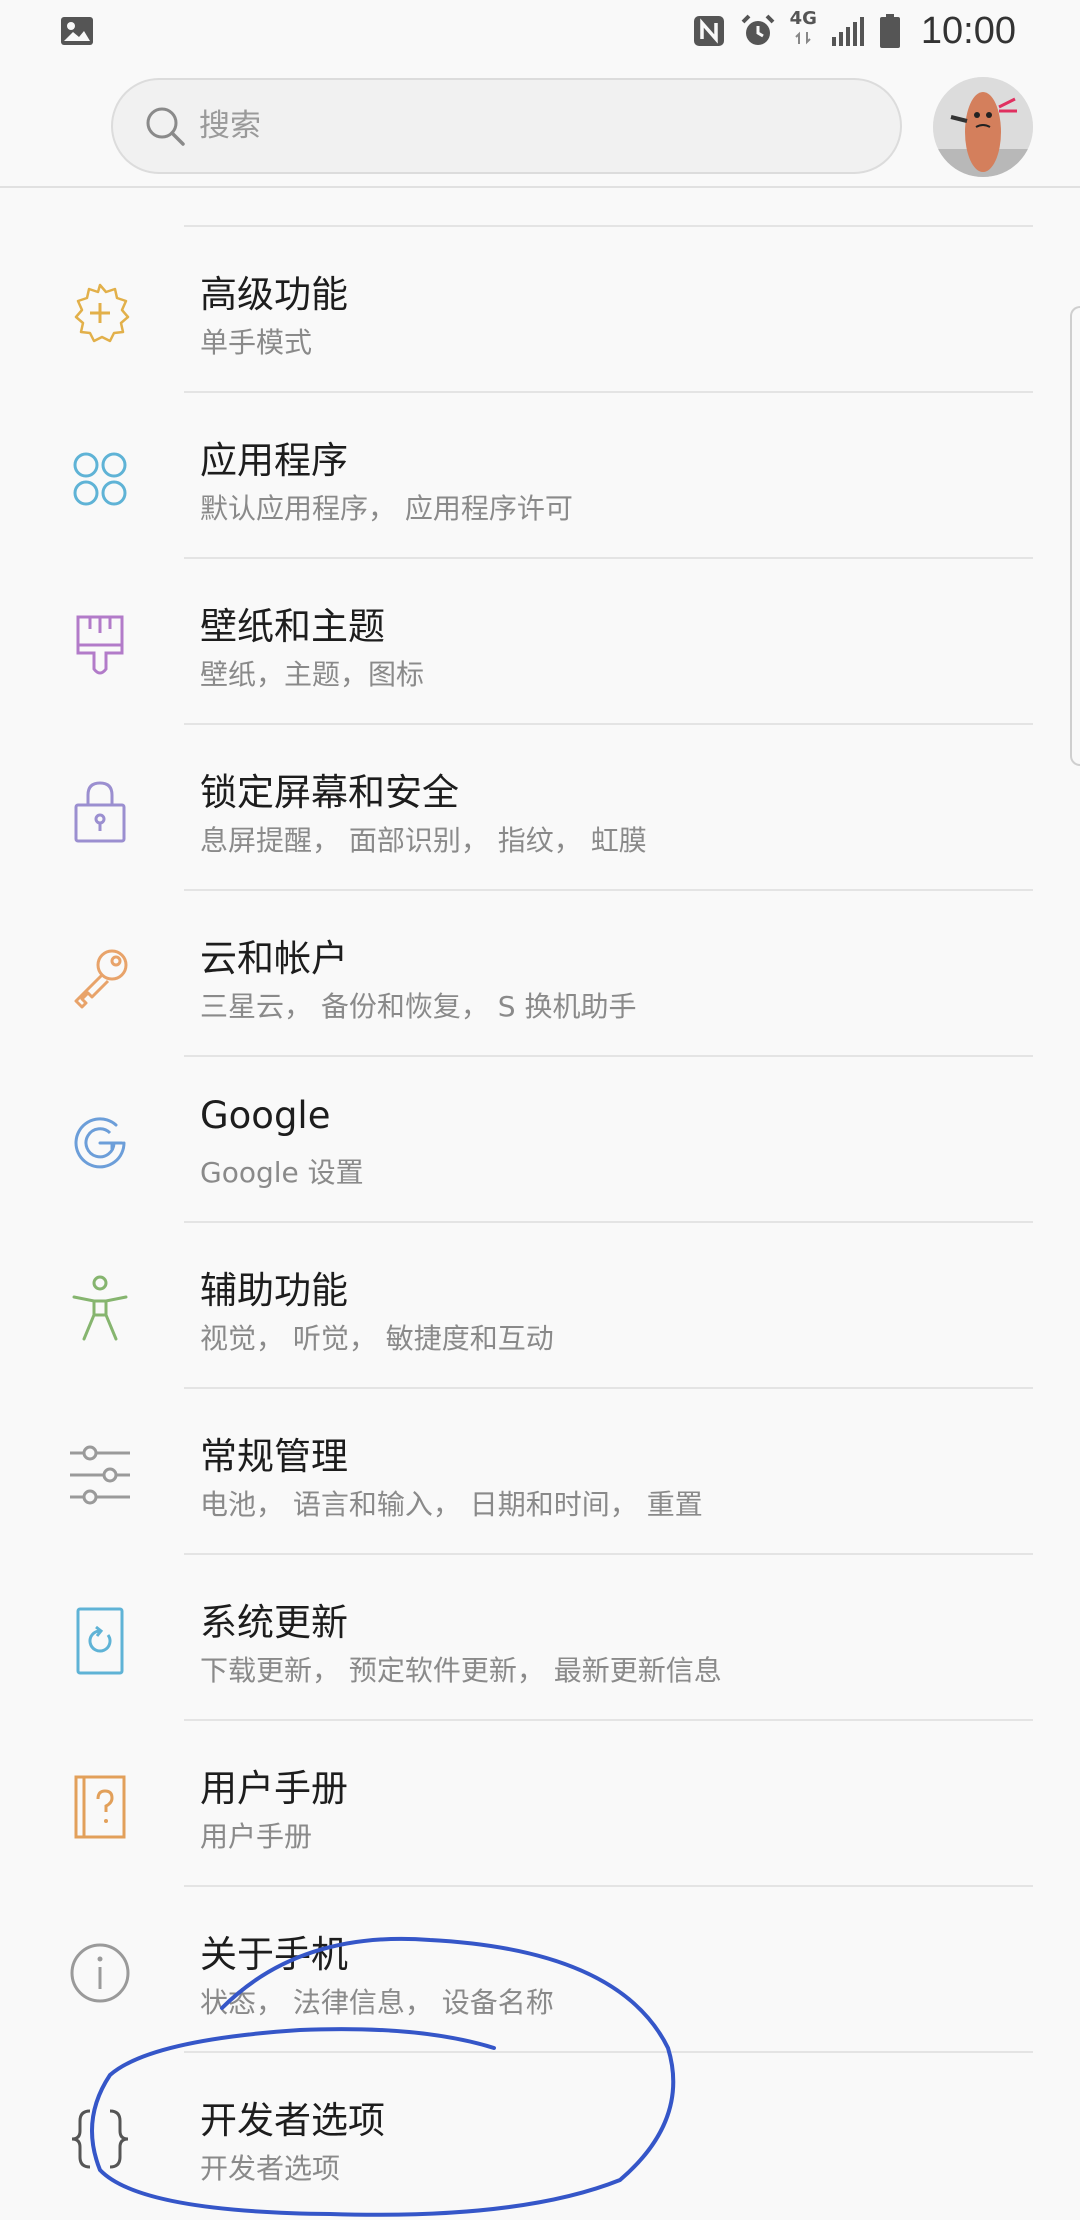 This screenshot has height=2220, width=1080. Describe the element at coordinates (100, 1308) in the screenshot. I see `accessibility-icon` at that location.